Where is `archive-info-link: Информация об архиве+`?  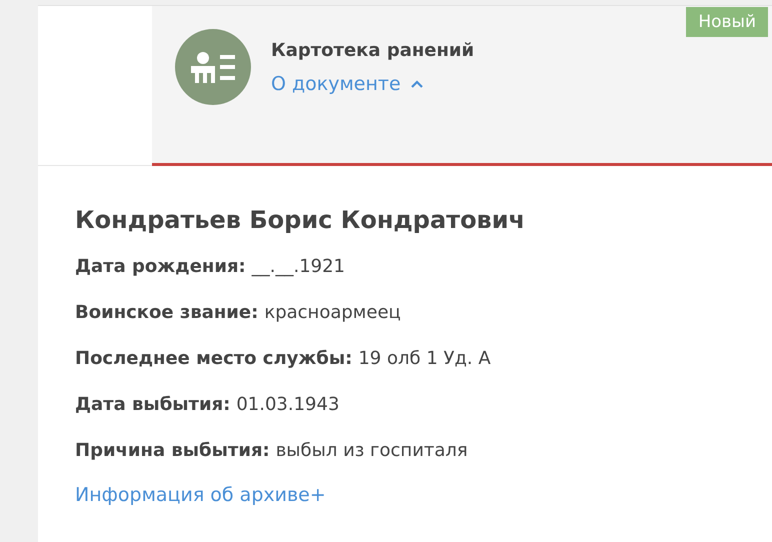 archive-info-link: Информация об архиве+ is located at coordinates (200, 495).